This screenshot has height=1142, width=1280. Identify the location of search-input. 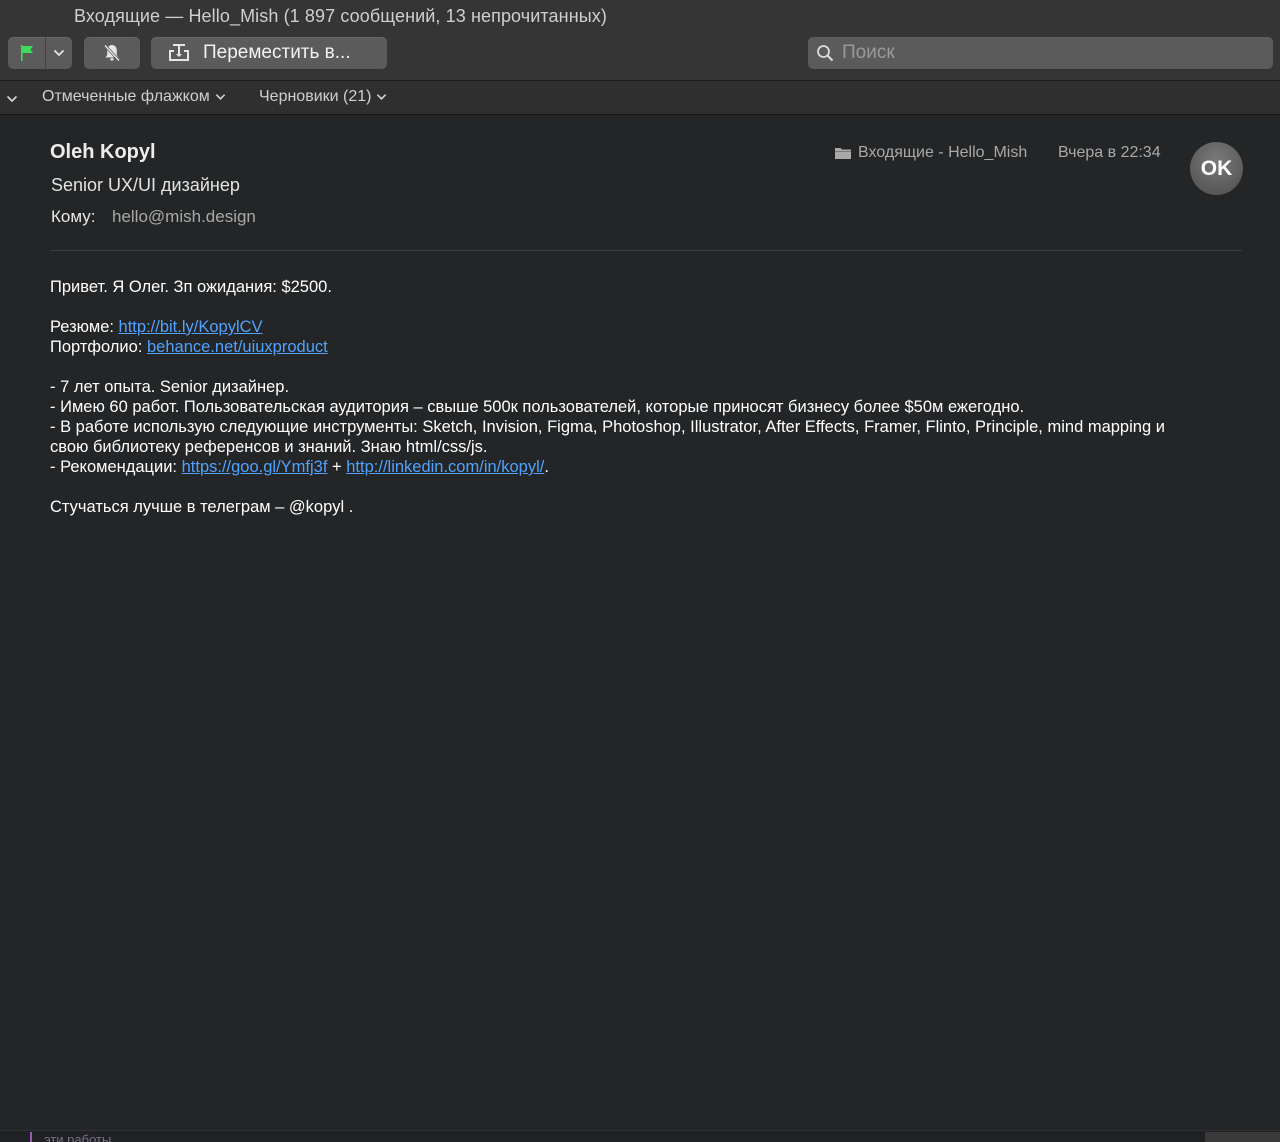
(1052, 53).